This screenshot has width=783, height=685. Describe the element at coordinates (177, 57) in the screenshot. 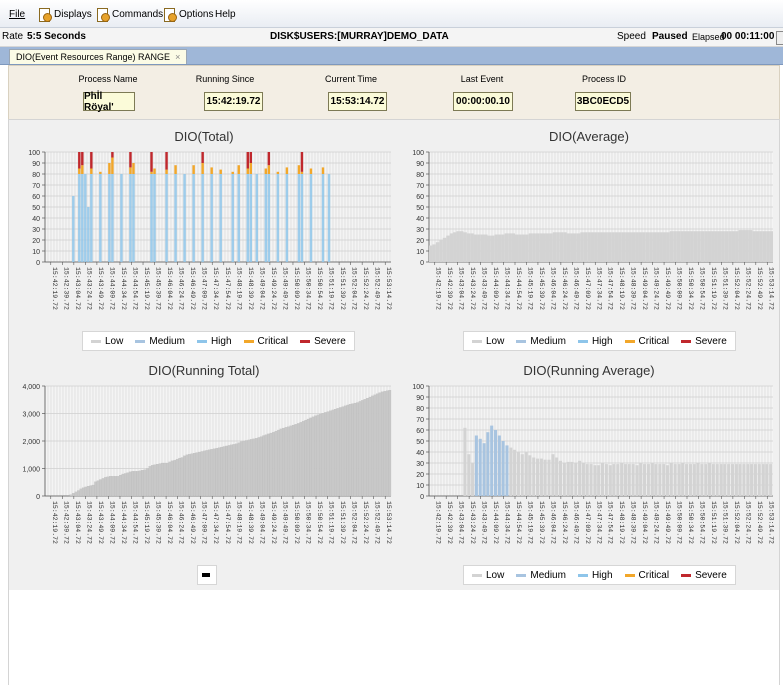

I see `close-icon: ×` at that location.